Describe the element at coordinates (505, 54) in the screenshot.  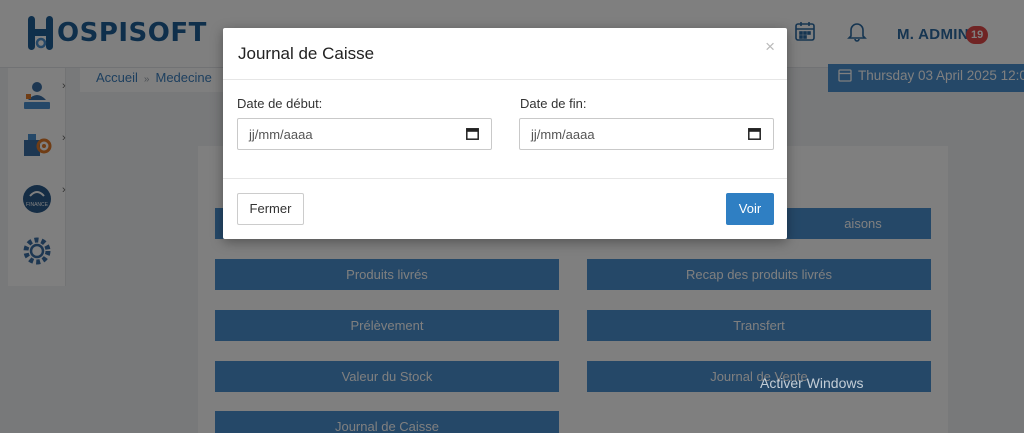
I see `modal-header: Journal de Caisse ×` at that location.